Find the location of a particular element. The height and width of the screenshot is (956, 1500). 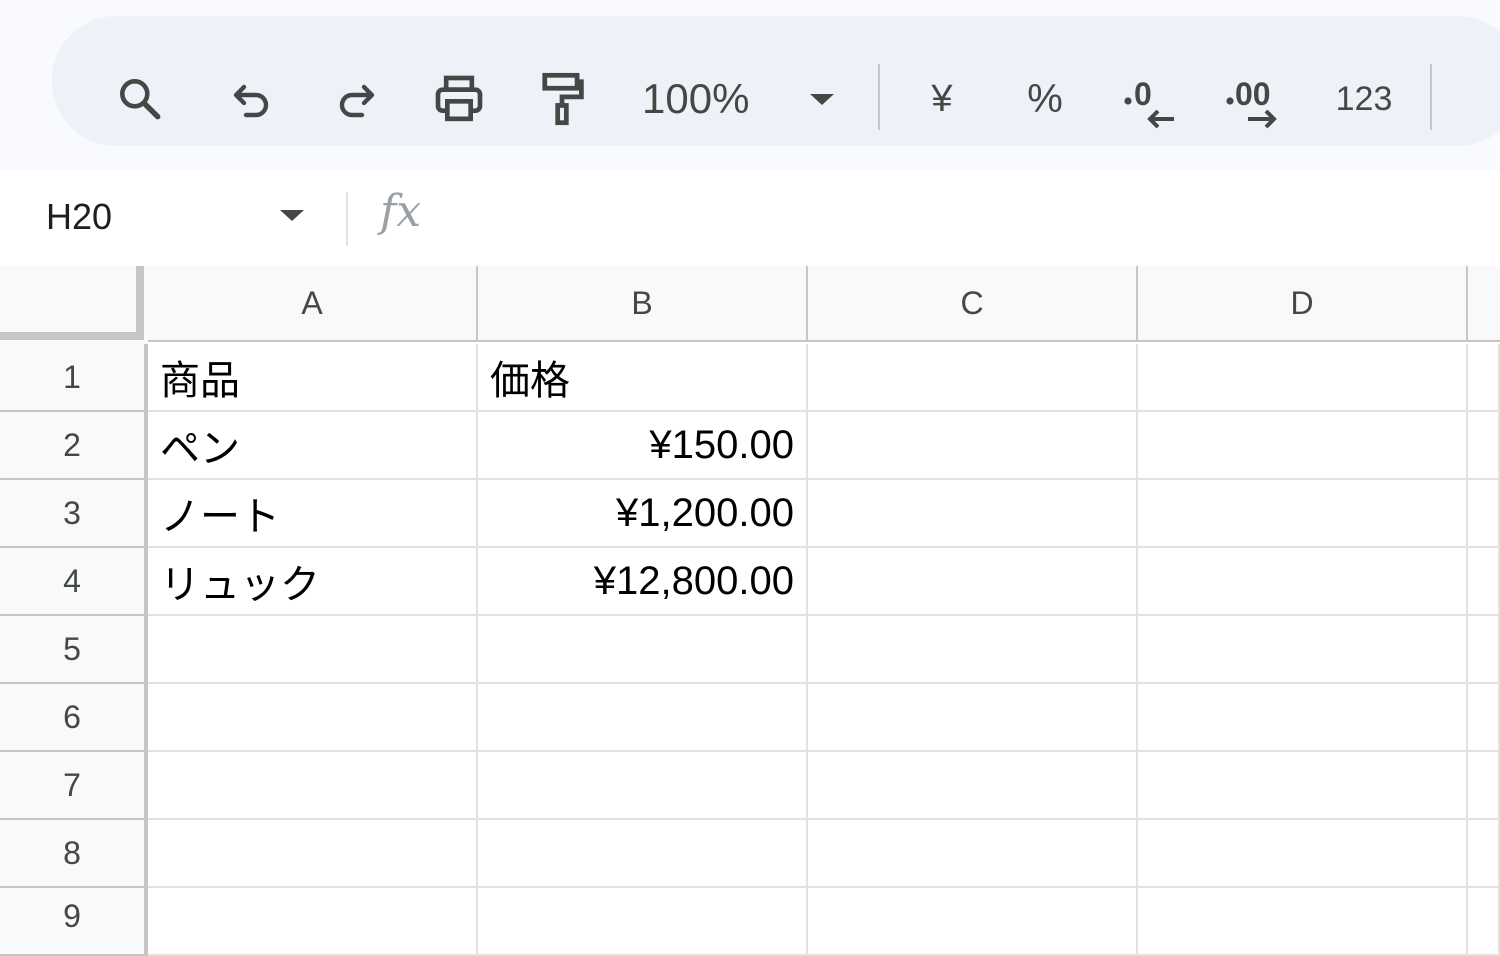

cell-b7 is located at coordinates (643, 786).